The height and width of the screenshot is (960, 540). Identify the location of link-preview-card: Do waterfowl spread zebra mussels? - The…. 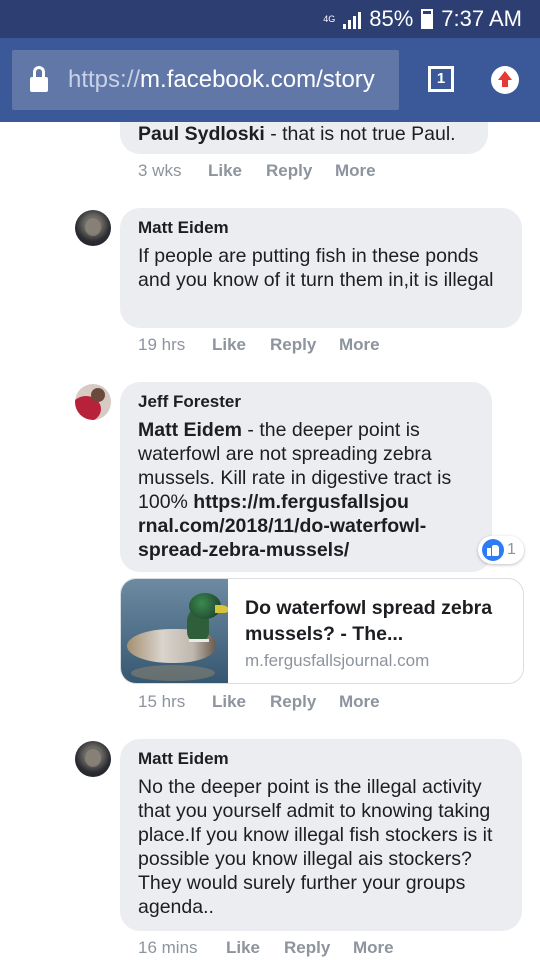
(322, 631).